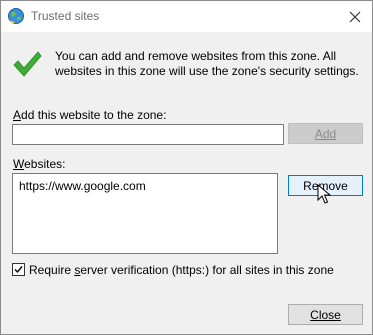  What do you see at coordinates (148, 134) in the screenshot?
I see `add-website-input` at bounding box center [148, 134].